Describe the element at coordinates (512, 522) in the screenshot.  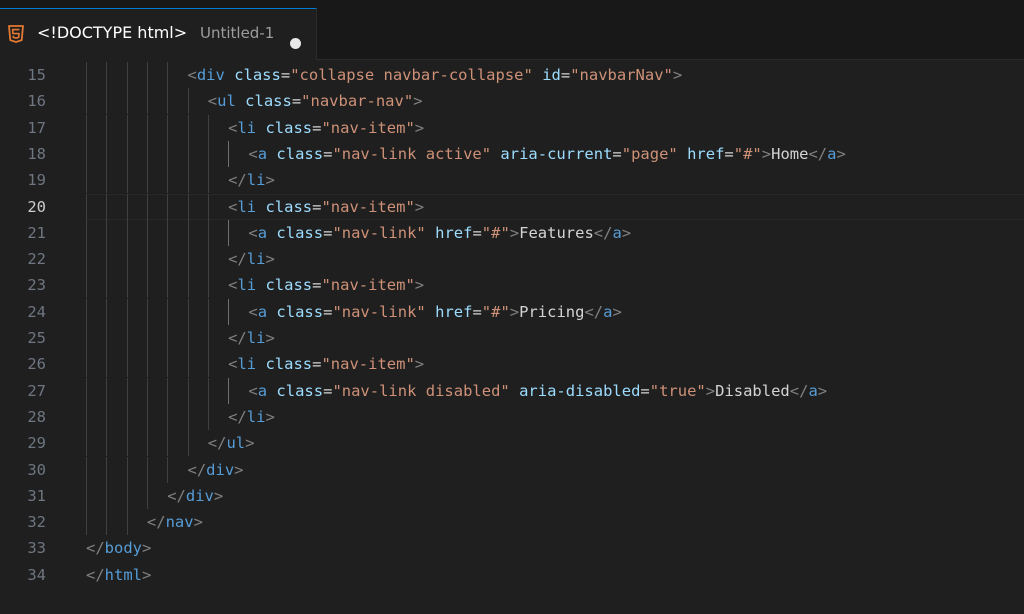
I see `code-line: 32 </nav>` at that location.